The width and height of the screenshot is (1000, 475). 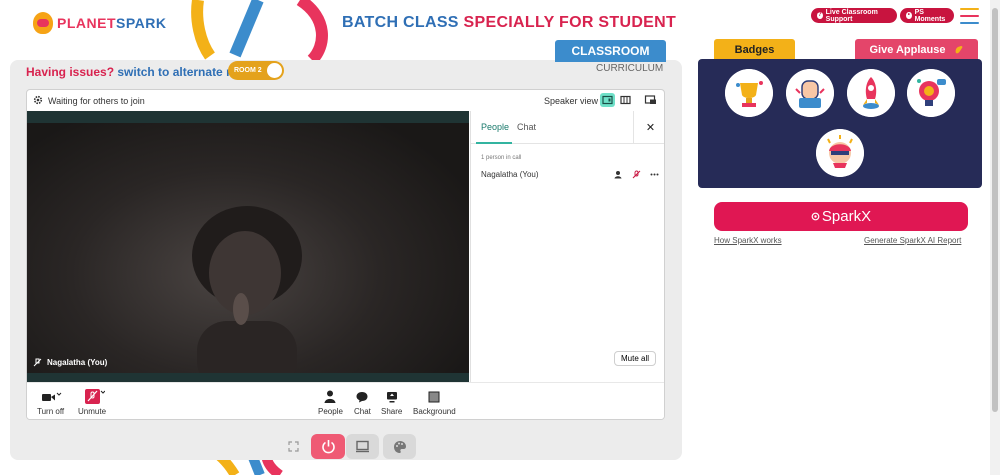 I want to click on speaker-layout-icon, so click(x=607, y=100).